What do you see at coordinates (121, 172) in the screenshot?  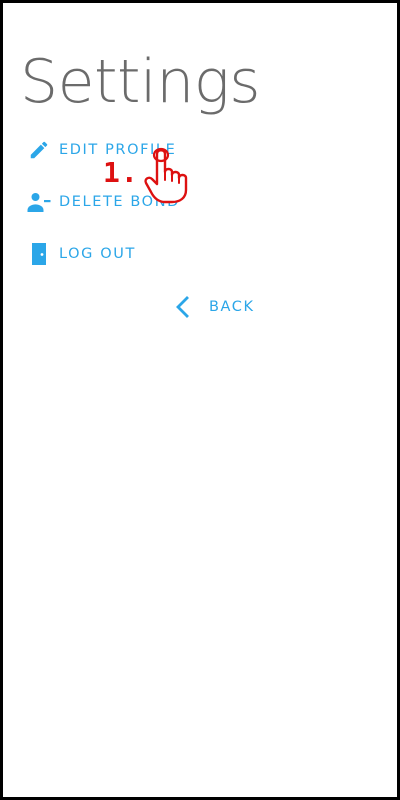 I see `step-annotation: 1.` at bounding box center [121, 172].